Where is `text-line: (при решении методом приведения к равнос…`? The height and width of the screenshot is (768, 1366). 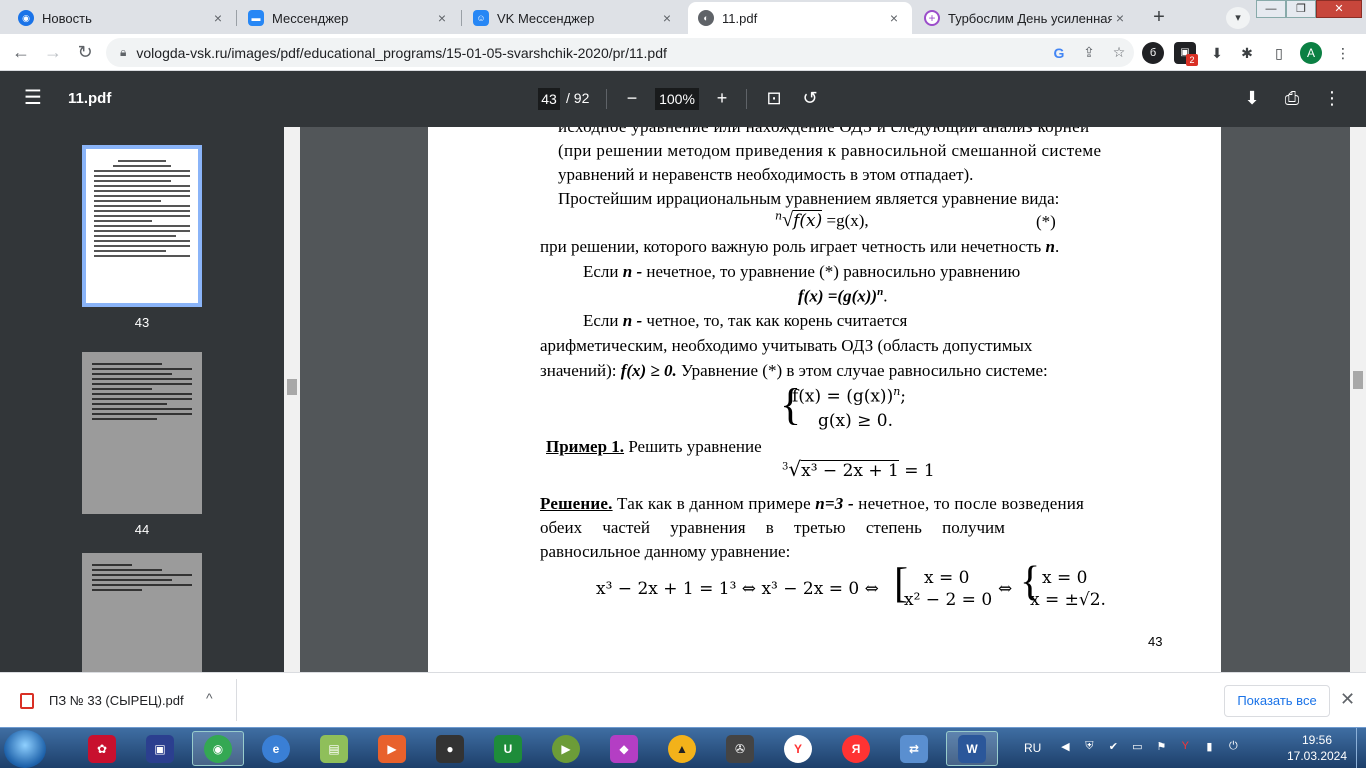 text-line: (при решении методом приведения к равнос… is located at coordinates (830, 150).